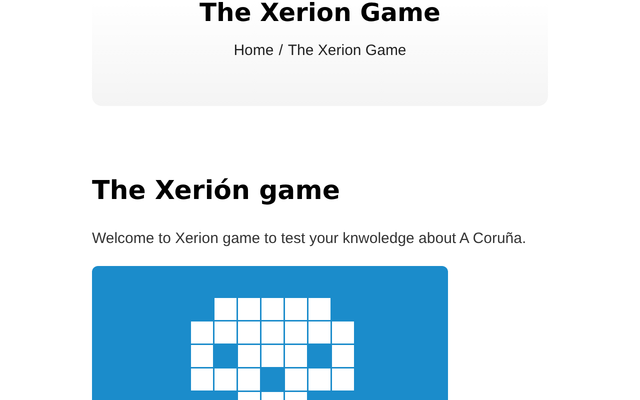  What do you see at coordinates (310, 239) in the screenshot?
I see `intro-text: Welcome to Xerion game to test your knwoledge about A Coruña.` at bounding box center [310, 239].